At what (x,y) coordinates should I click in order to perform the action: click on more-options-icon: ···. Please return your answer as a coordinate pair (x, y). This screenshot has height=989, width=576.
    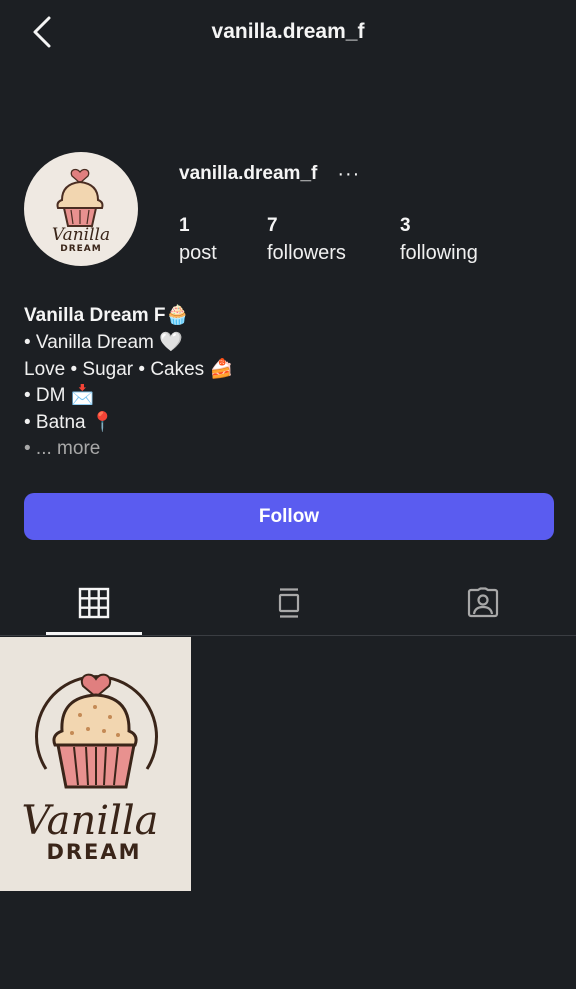
    Looking at the image, I should click on (348, 174).